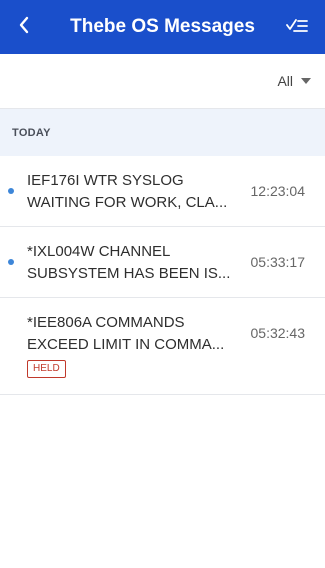 The width and height of the screenshot is (325, 568). Describe the element at coordinates (294, 81) in the screenshot. I see `filter-dropdown: All` at that location.